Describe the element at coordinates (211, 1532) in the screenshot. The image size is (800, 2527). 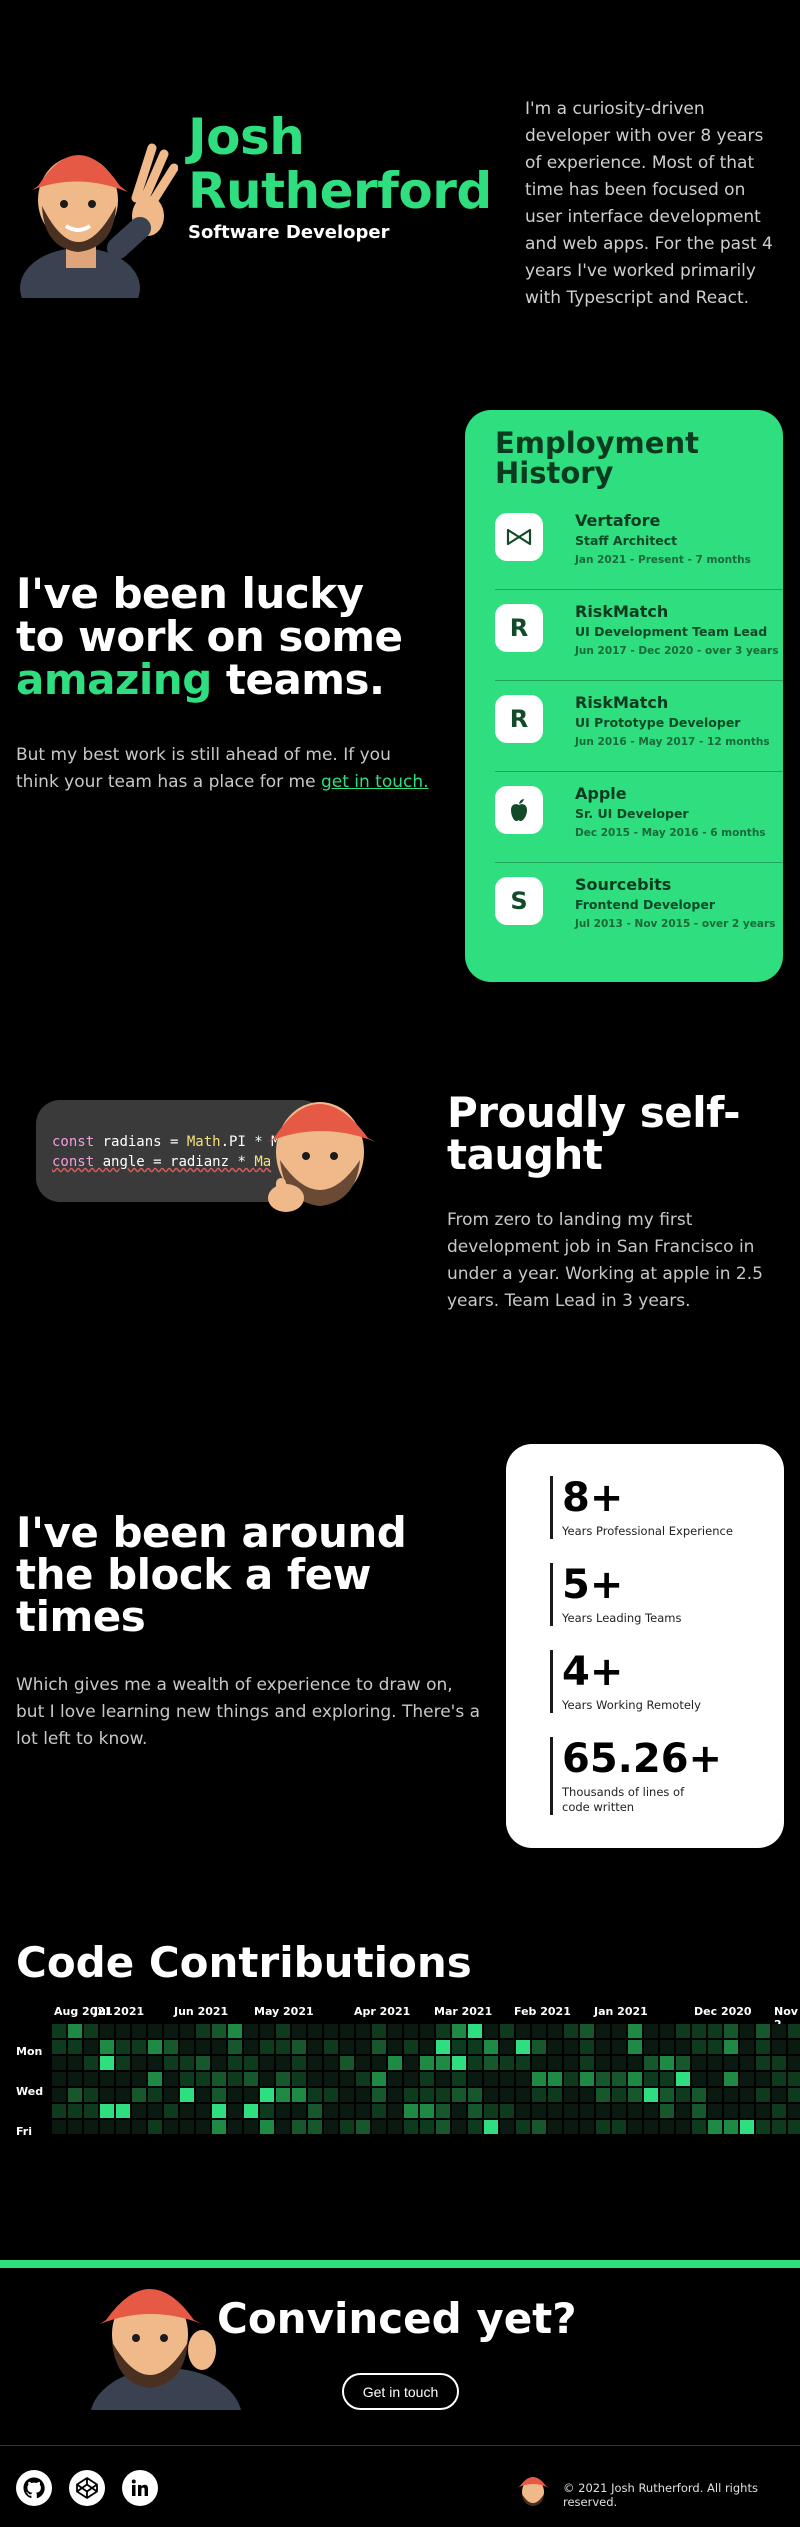
I see `experience-heading-line1: I've been around` at that location.